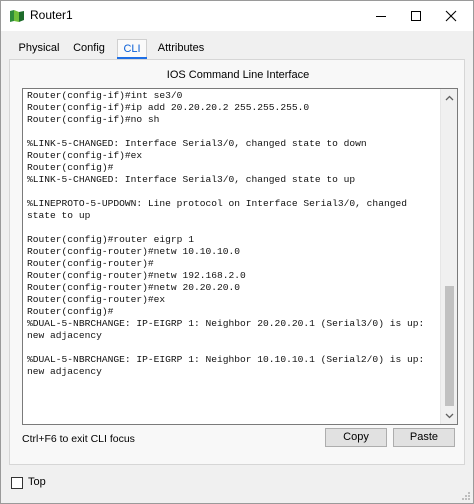  I want to click on minimize-icon, so click(381, 16).